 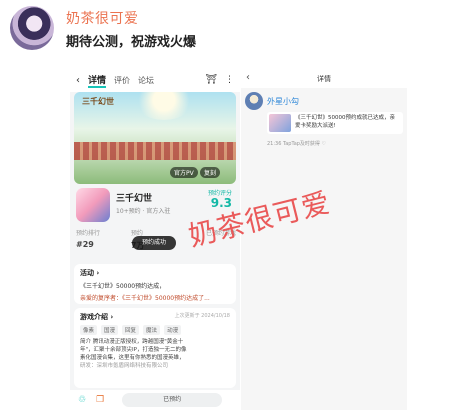 I want to click on banner-logo: 三千幻世, so click(x=98, y=101).